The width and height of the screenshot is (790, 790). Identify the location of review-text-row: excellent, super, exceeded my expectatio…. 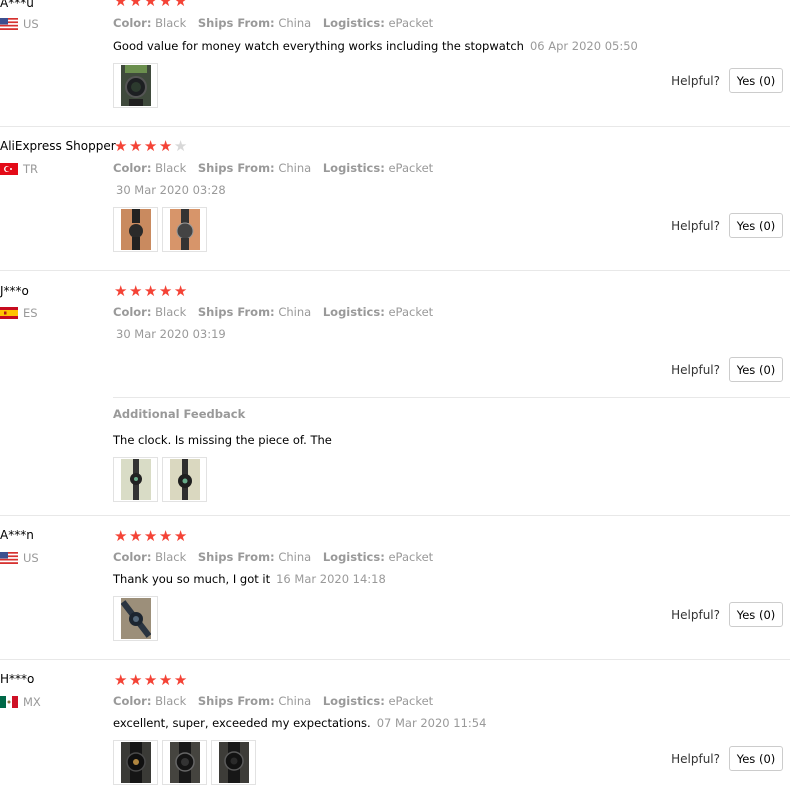
(299, 723).